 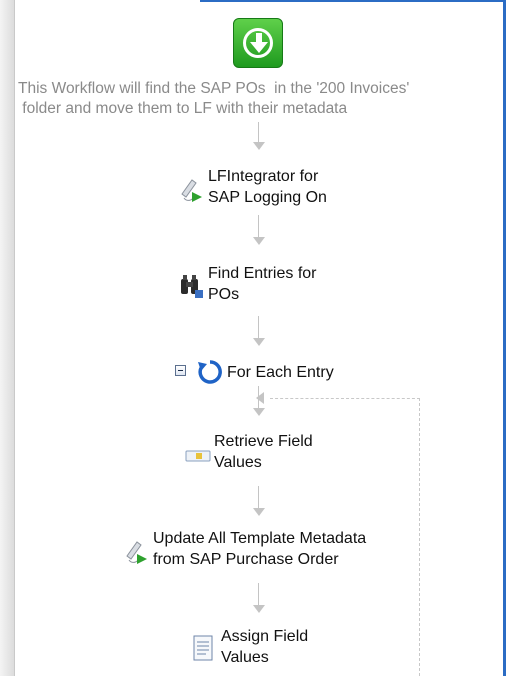 I want to click on activity-retrieve-field-values: Retrieve Field Values, so click(x=248, y=452).